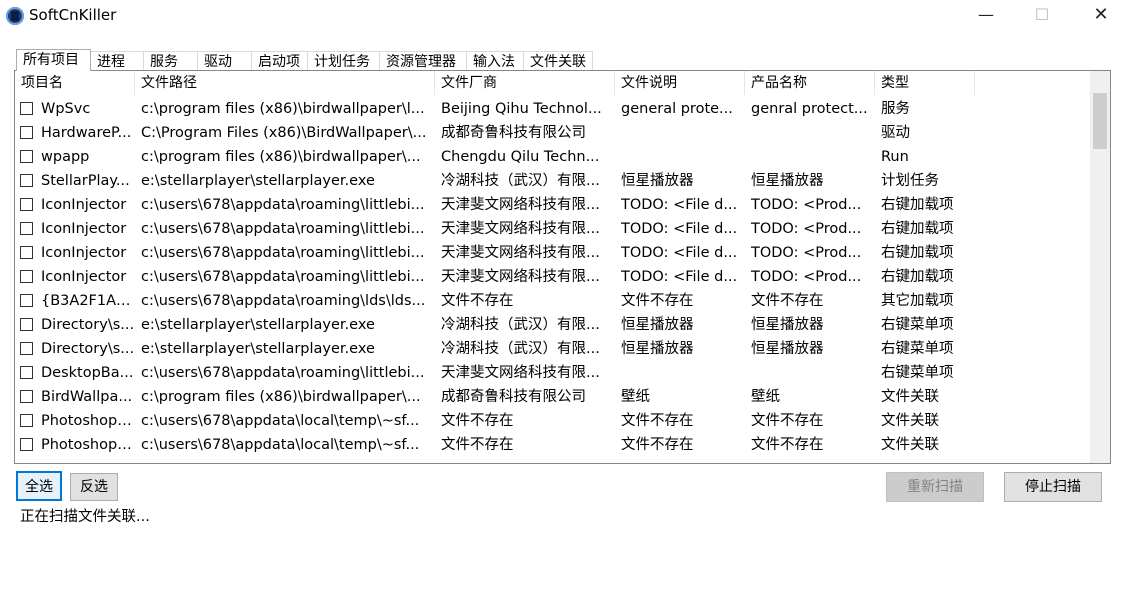 Image resolution: width=1132 pixels, height=598 pixels. What do you see at coordinates (73, 15) in the screenshot?
I see `window-title: SoftCnKiller` at bounding box center [73, 15].